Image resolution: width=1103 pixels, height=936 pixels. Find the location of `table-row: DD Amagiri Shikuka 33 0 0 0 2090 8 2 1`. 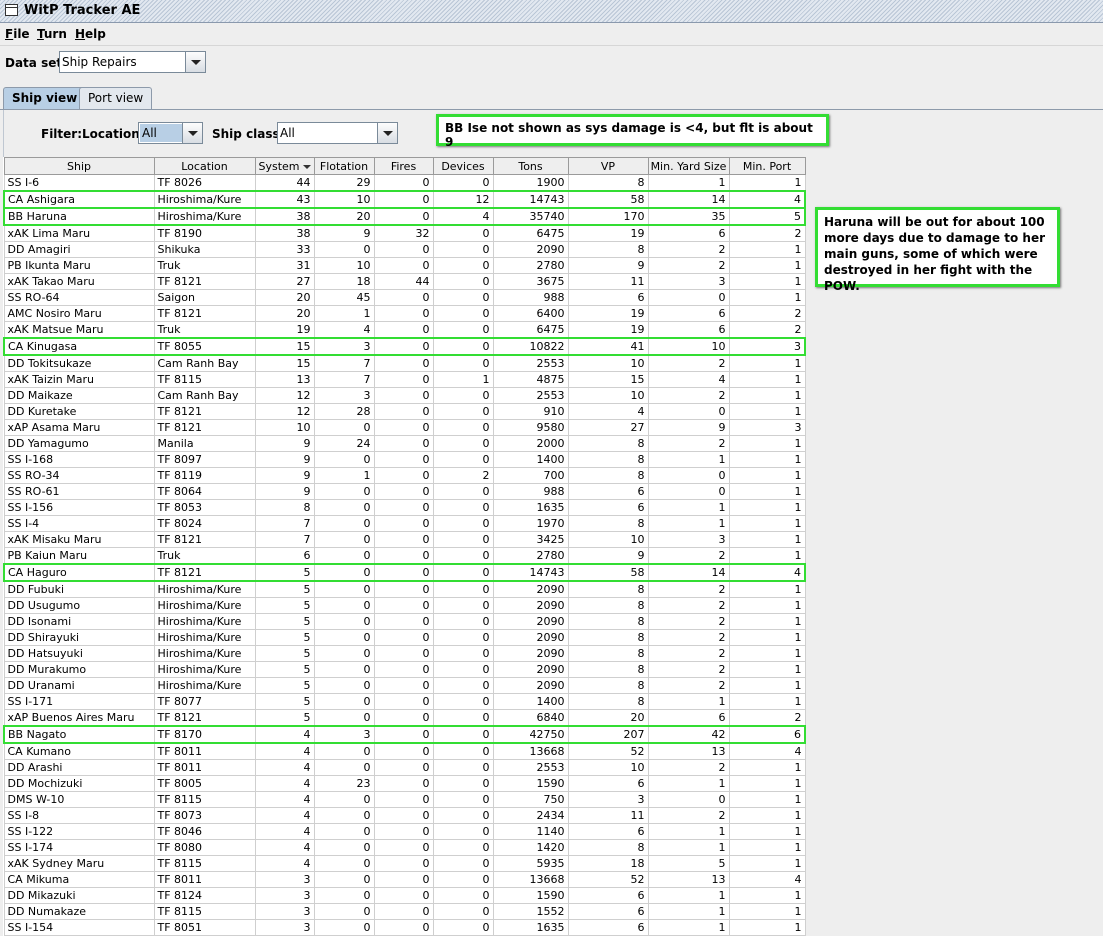

table-row: DD Amagiri Shikuka 33 0 0 0 2090 8 2 1 is located at coordinates (404, 249).